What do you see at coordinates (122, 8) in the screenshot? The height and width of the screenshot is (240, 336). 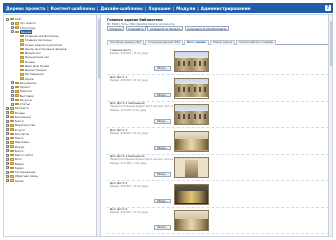 I see `nav-item-design-templates: Дизайн-шаблоны` at bounding box center [122, 8].